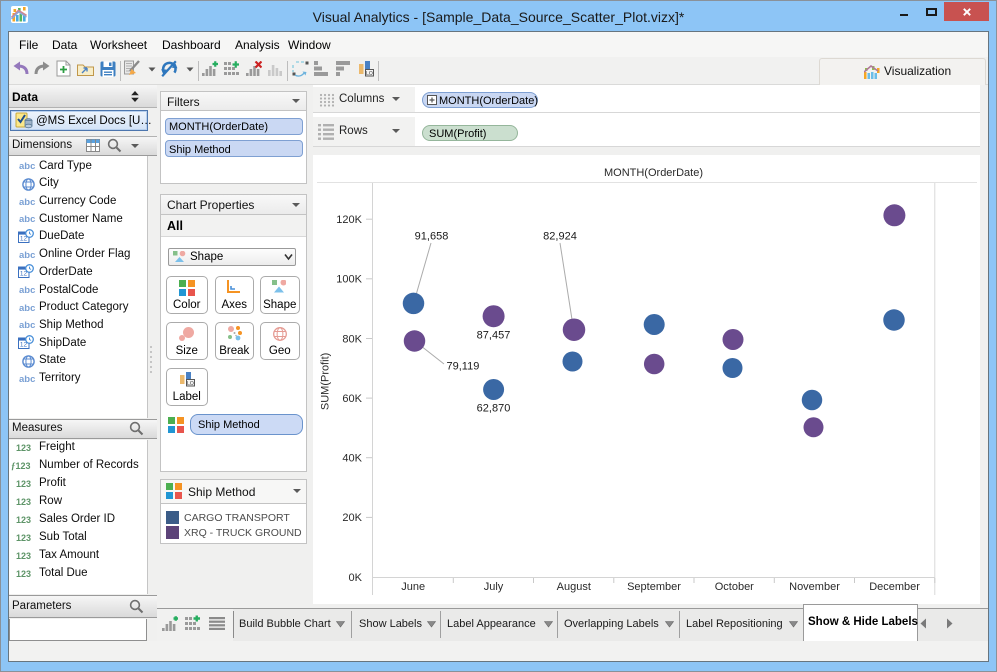  What do you see at coordinates (463, 367) in the screenshot?
I see `svg-text: 79,119` at bounding box center [463, 367].